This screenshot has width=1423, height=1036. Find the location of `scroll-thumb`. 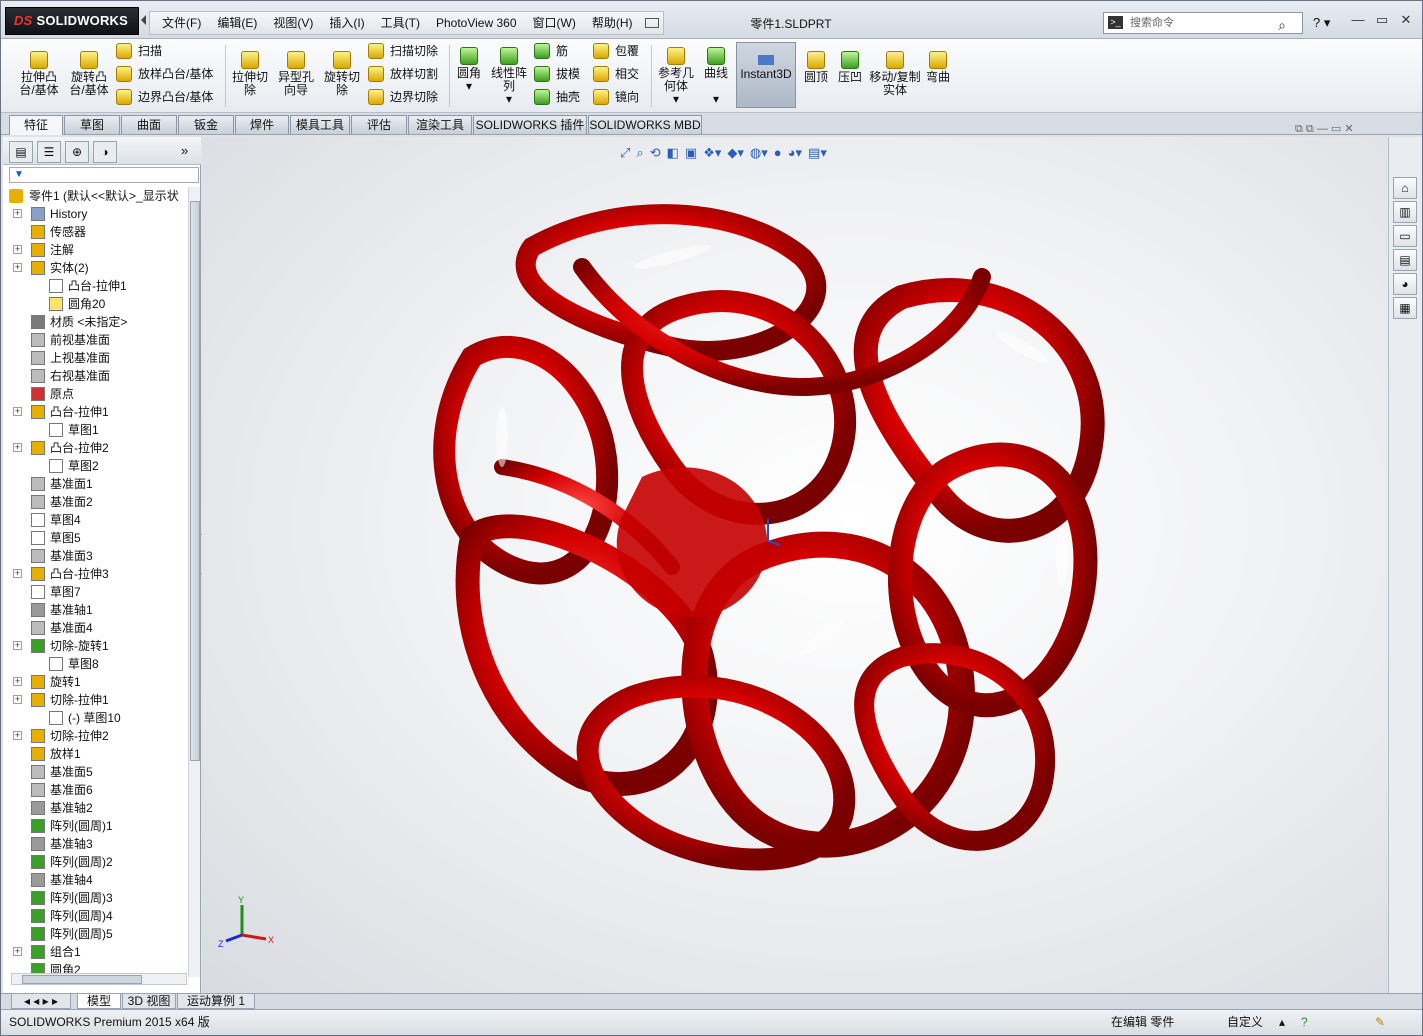

scroll-thumb is located at coordinates (195, 481).